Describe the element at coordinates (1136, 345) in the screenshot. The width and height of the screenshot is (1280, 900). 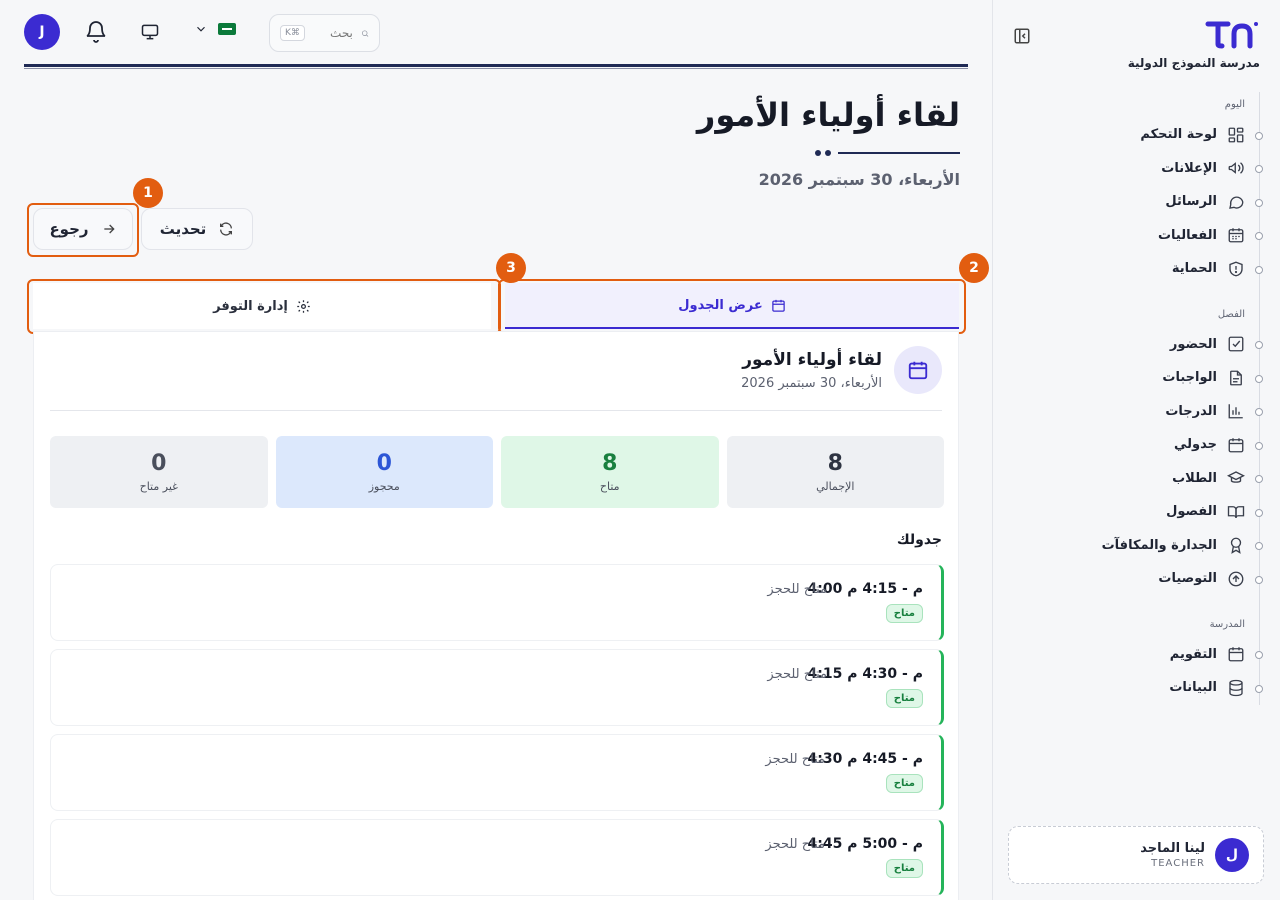
I see `sidebar-item-attendance: الحضور` at that location.